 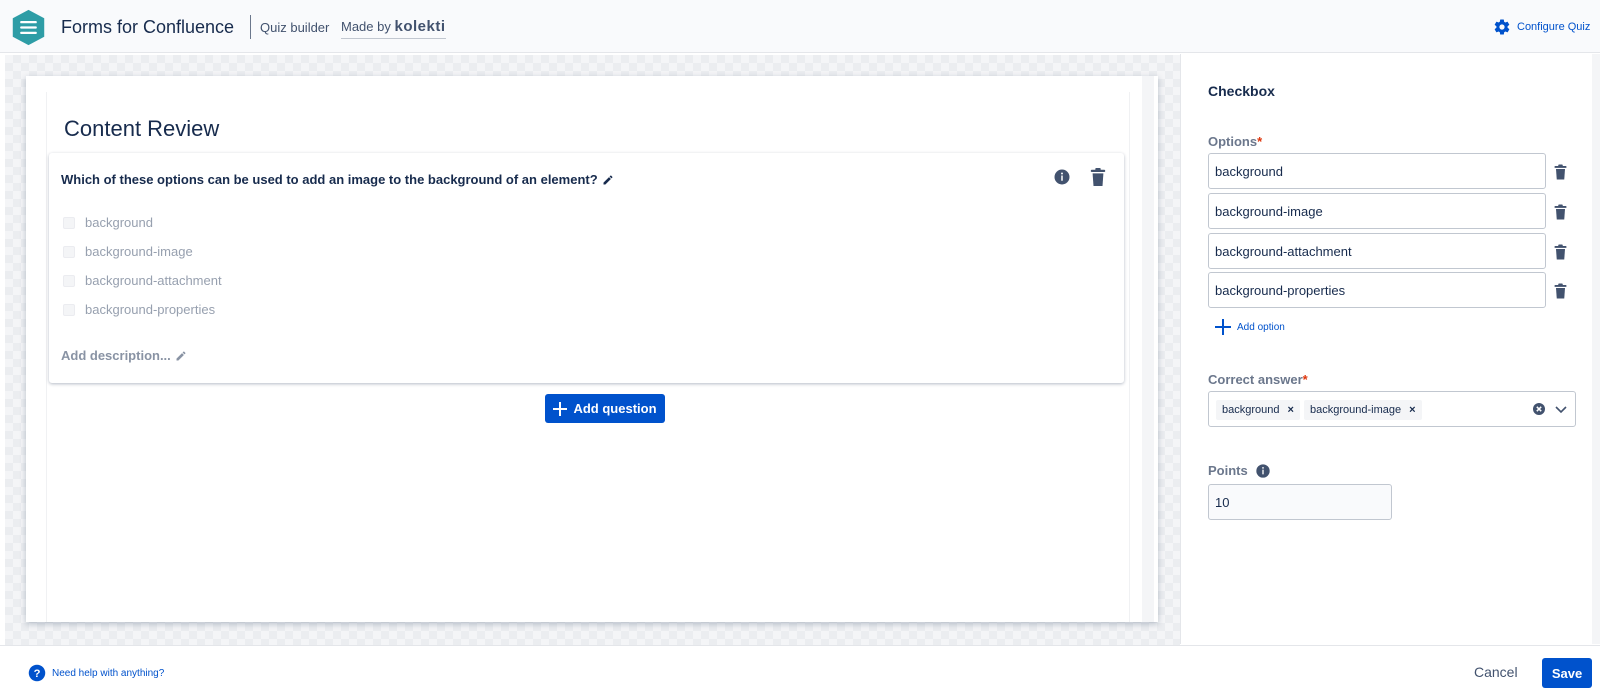 What do you see at coordinates (366, 26) in the screenshot?
I see `made-by-prefix: Made by` at bounding box center [366, 26].